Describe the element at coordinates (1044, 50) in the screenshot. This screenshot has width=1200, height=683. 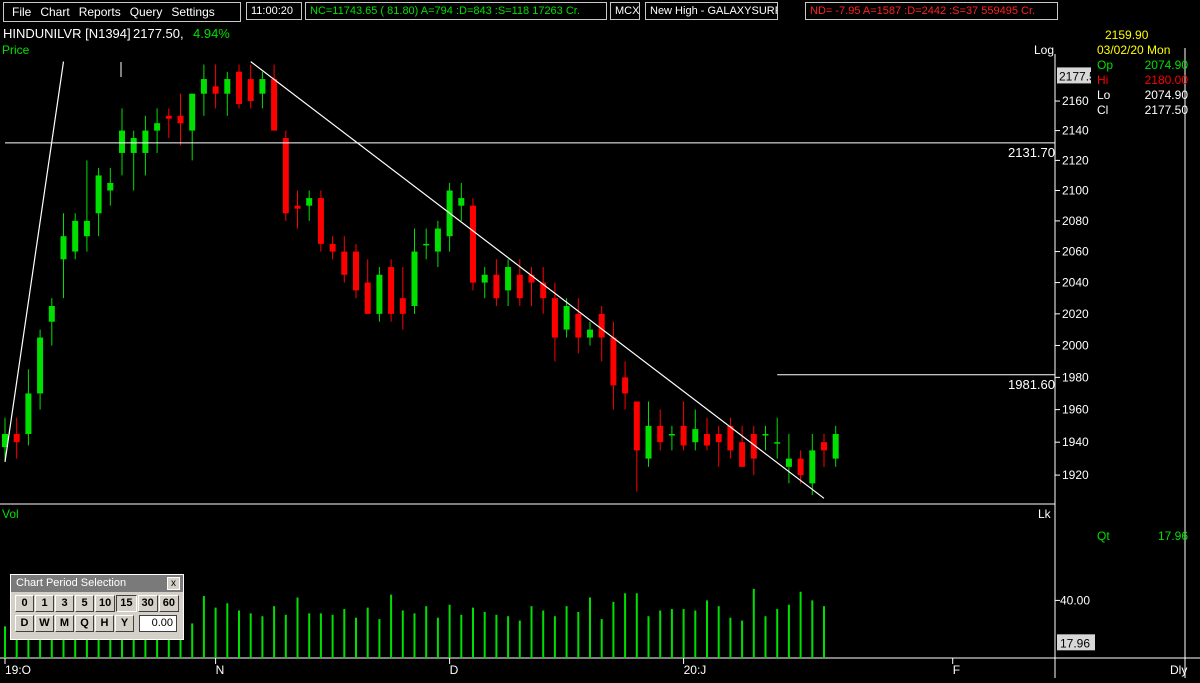
I see `scale-label: Log` at that location.